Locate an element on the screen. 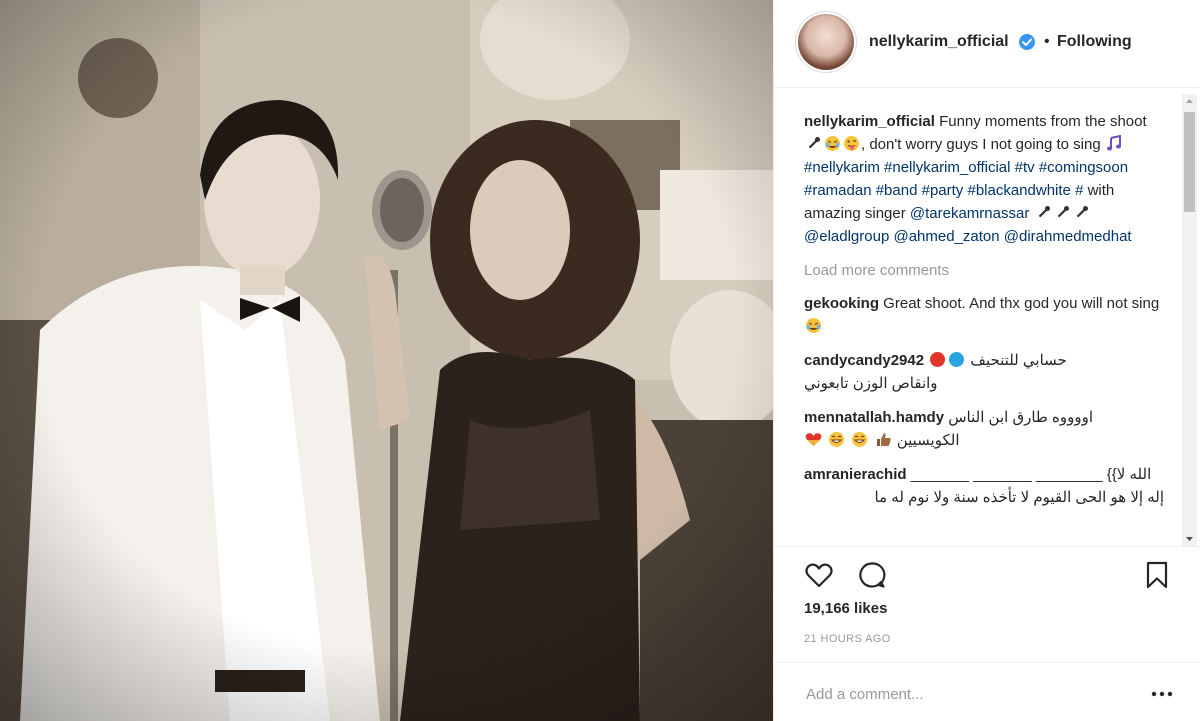  hashtag-link: #ramadan is located at coordinates (838, 190).